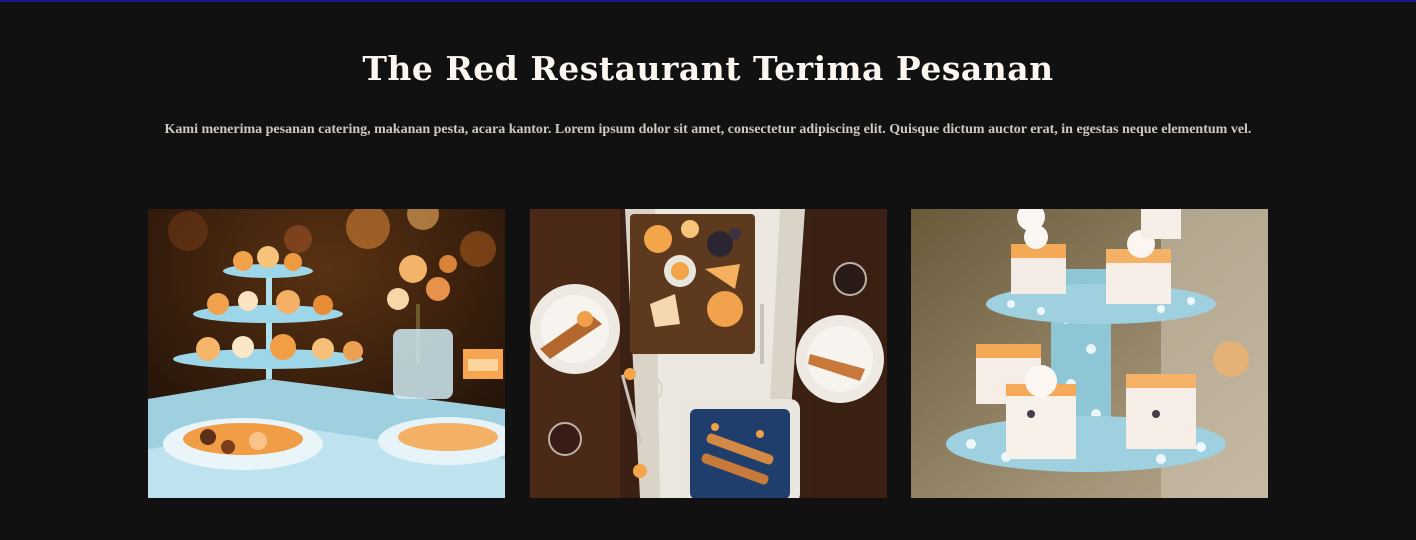 The image size is (1416, 540). I want to click on dinner-table-photo, so click(708, 353).